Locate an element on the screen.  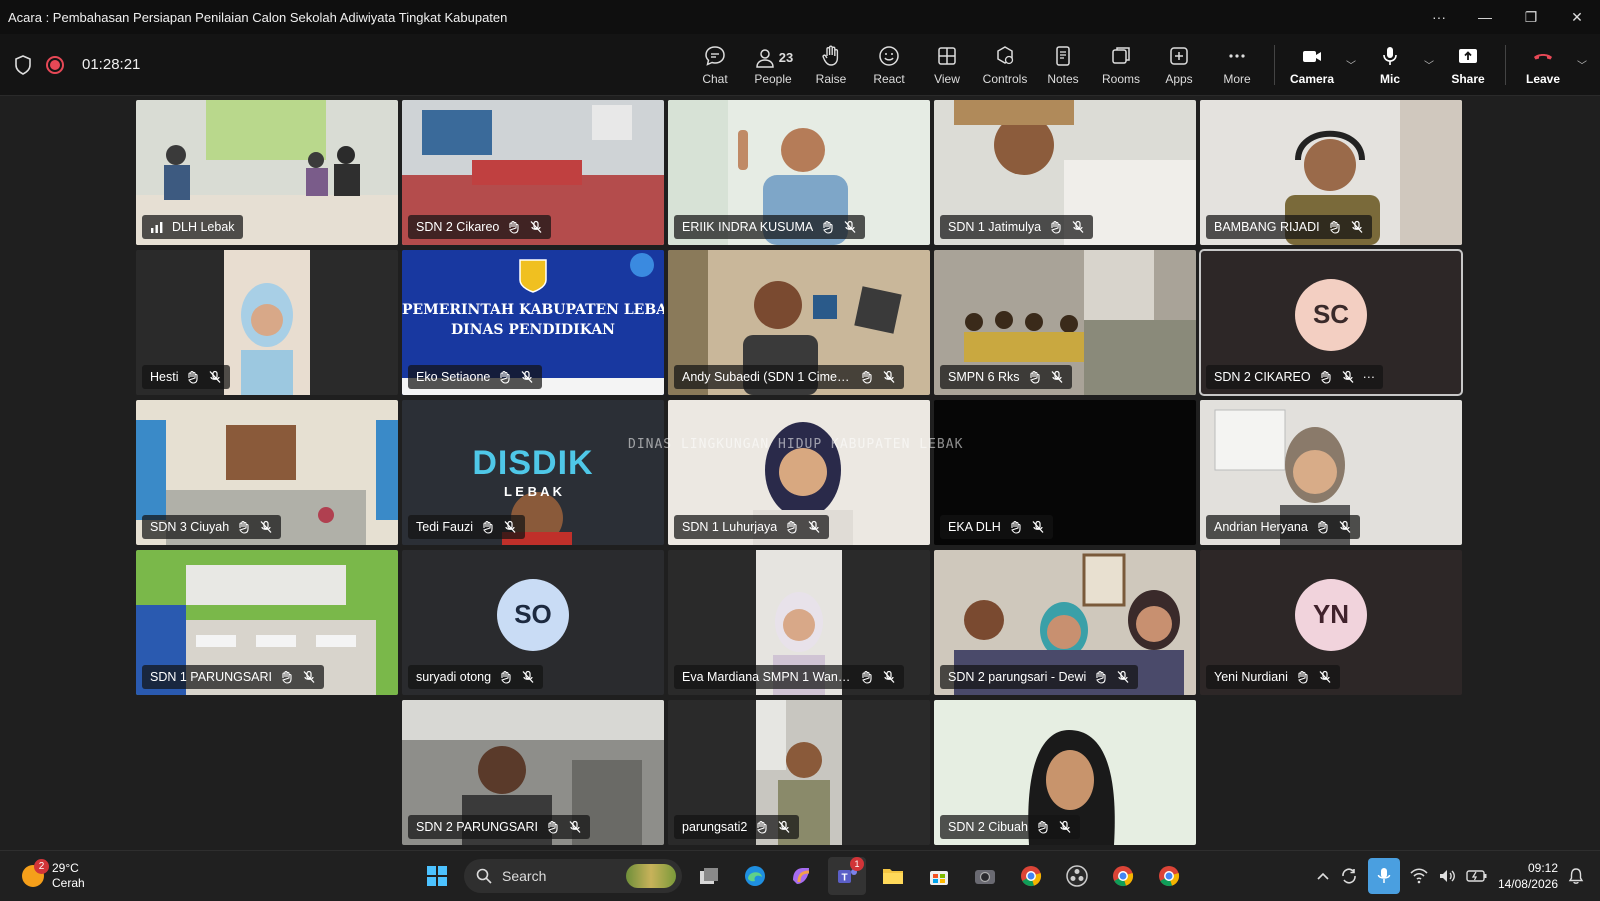
participant-tile: parungsati2 is located at coordinates (799, 772).